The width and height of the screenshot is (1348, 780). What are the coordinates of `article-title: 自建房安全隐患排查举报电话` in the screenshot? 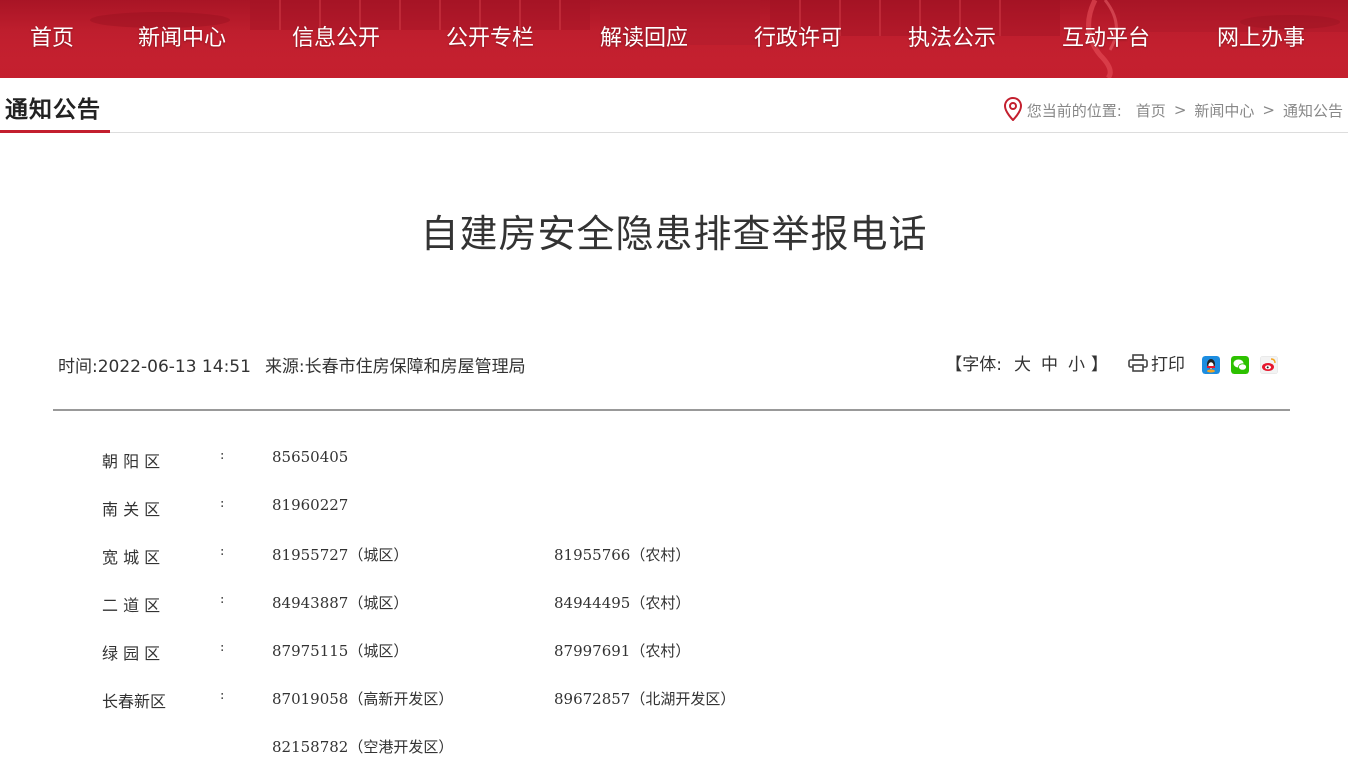 It's located at (674, 234).